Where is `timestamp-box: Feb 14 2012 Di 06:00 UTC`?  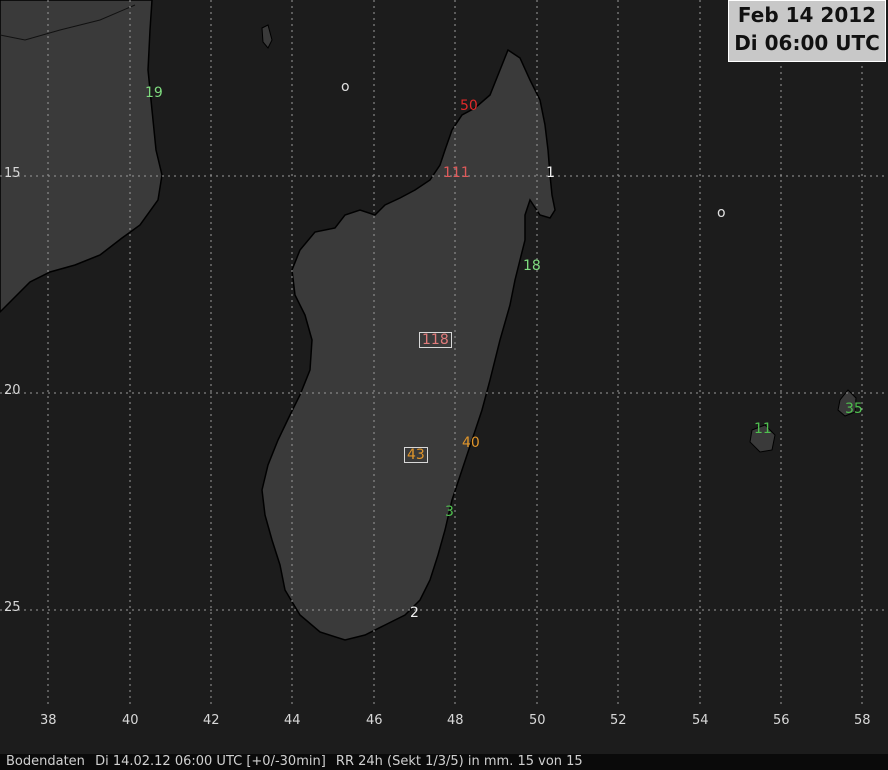 timestamp-box: Feb 14 2012 Di 06:00 UTC is located at coordinates (807, 31).